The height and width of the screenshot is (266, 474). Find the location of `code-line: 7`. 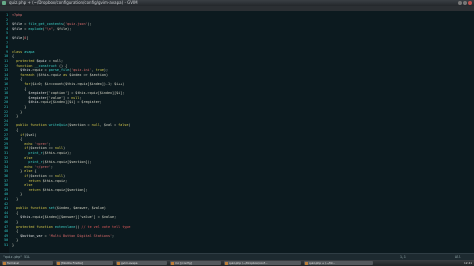

code-line: 7 is located at coordinates (237, 43).